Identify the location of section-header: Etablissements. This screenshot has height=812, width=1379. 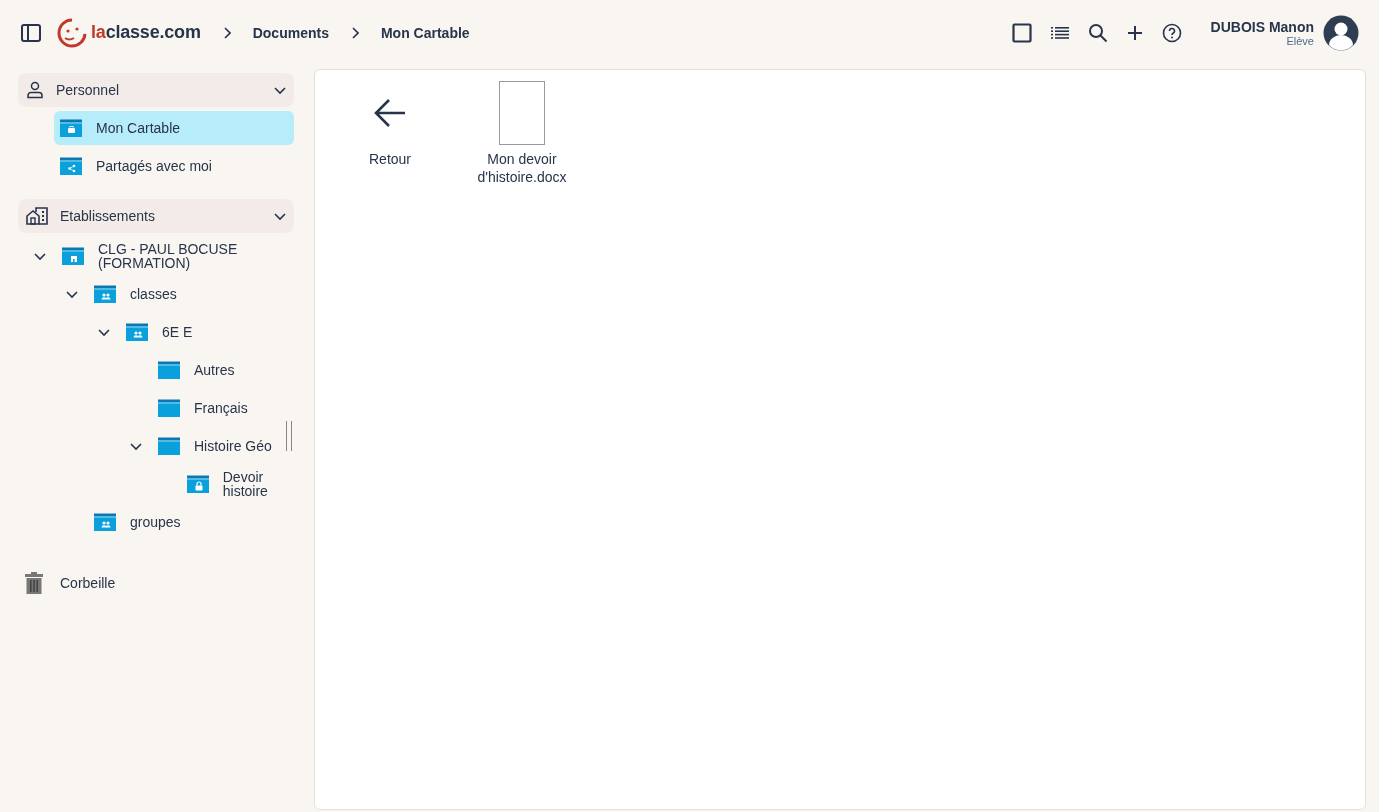
(156, 216).